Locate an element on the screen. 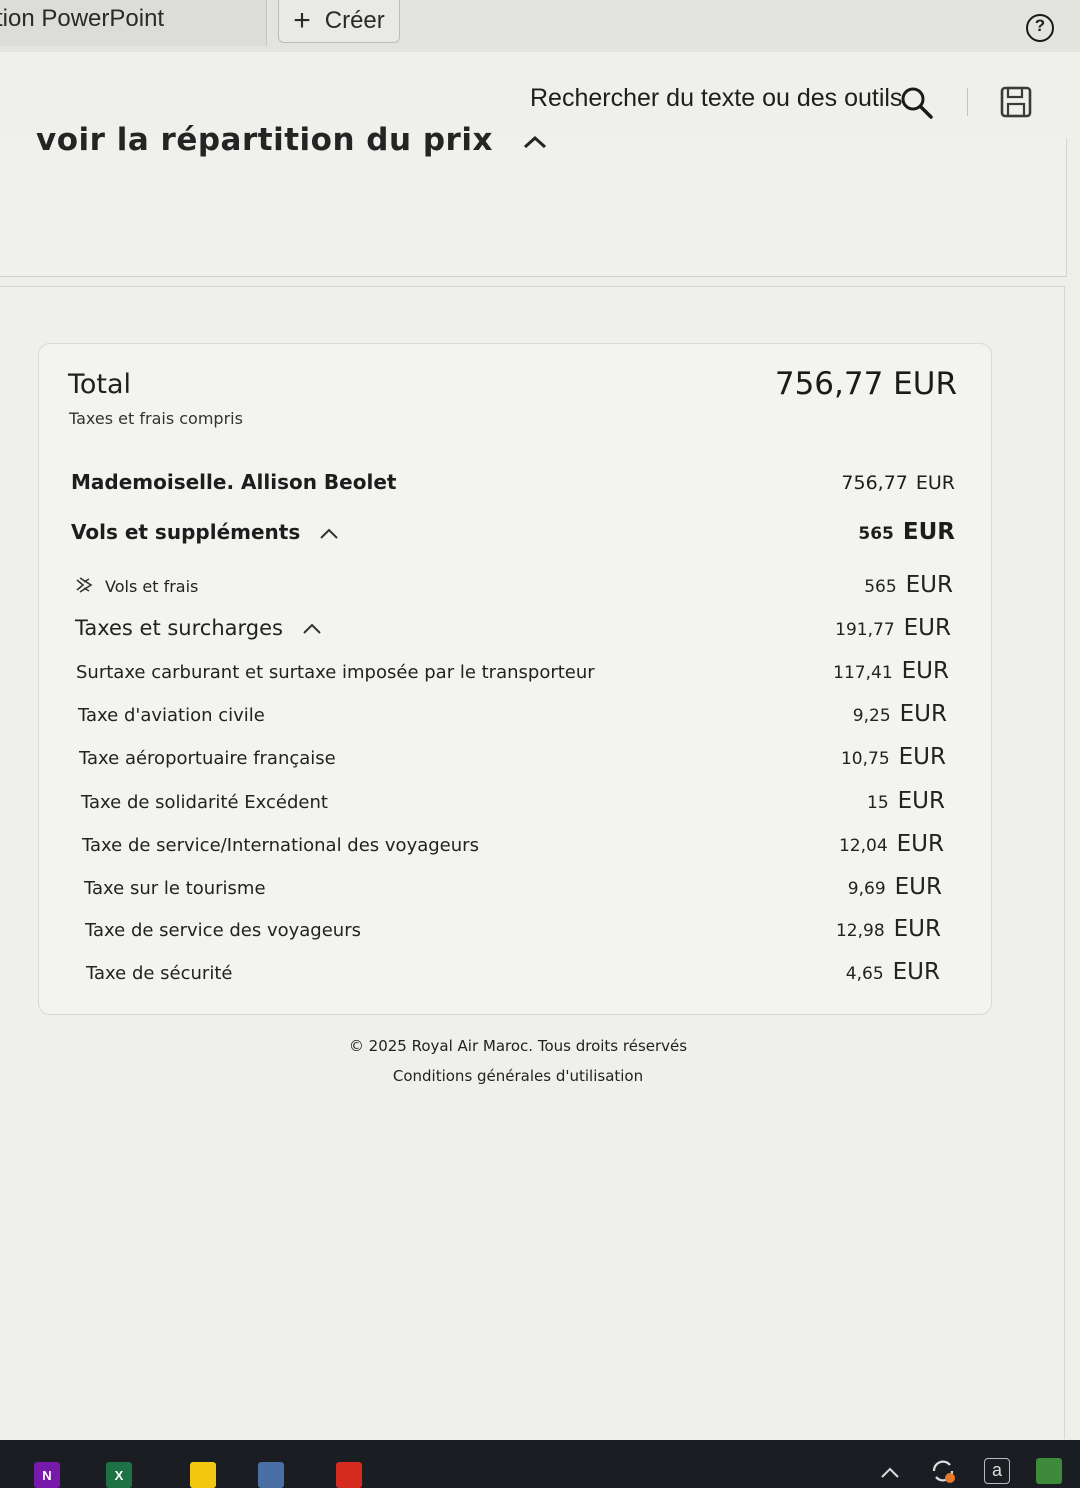 The height and width of the screenshot is (1488, 1080). powerpoint-tab-label: tion PowerPoint is located at coordinates (82, 18).